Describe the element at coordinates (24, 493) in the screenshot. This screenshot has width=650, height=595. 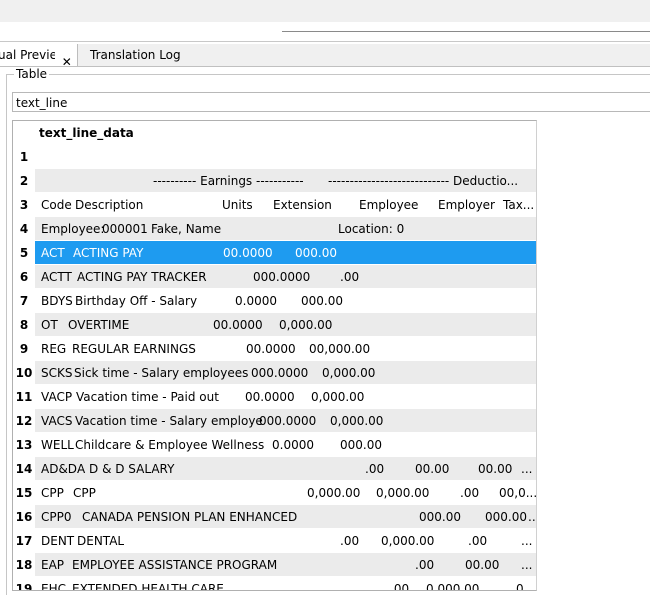
I see `row-number: 15` at that location.